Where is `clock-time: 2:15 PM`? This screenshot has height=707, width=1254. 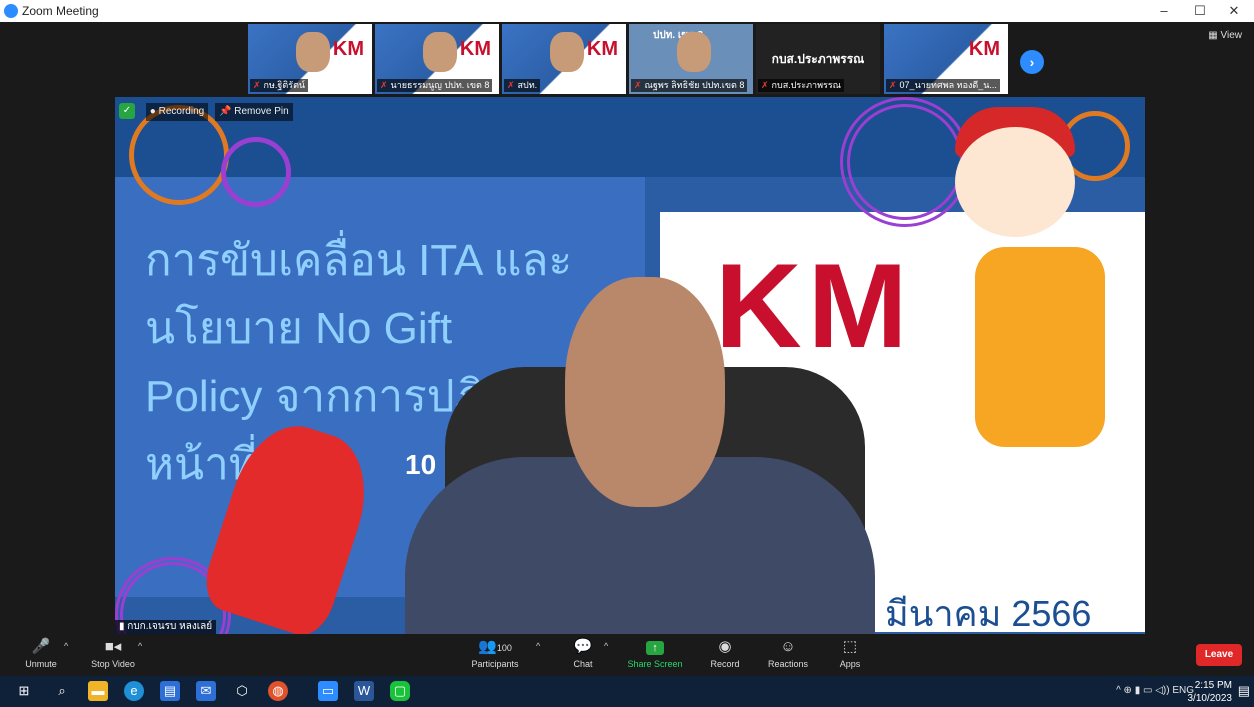 clock-time: 2:15 PM is located at coordinates (1213, 685).